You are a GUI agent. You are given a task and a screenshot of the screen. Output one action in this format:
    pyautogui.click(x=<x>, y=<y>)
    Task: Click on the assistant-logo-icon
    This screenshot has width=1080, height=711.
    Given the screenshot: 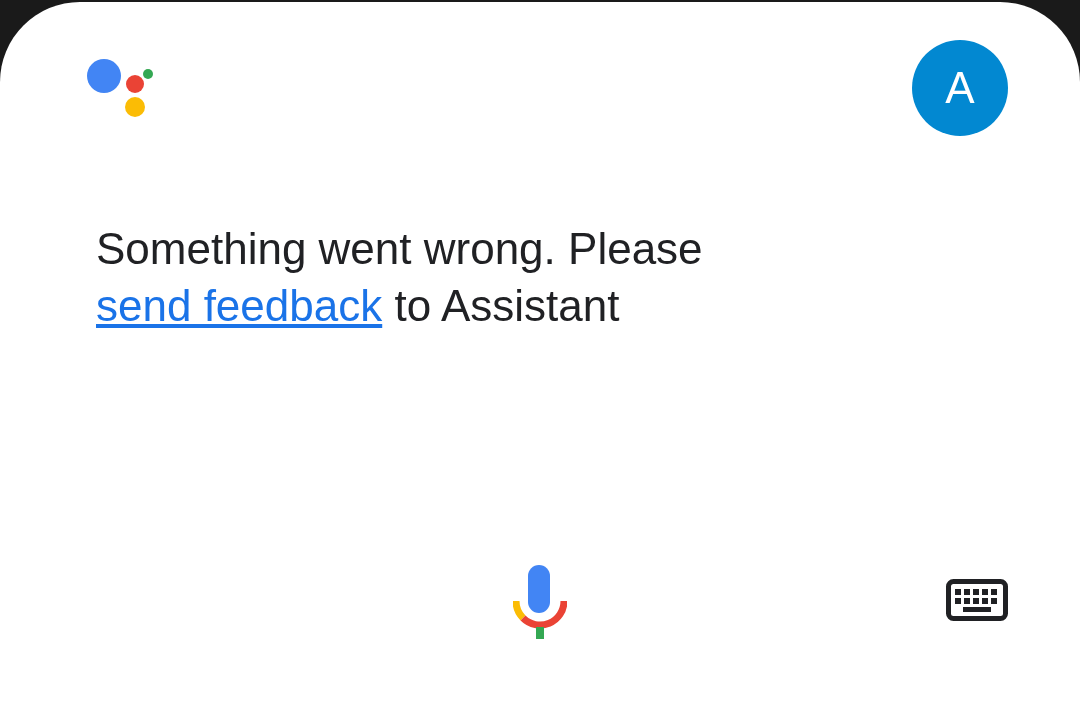 What is the action you would take?
    pyautogui.click(x=120, y=88)
    